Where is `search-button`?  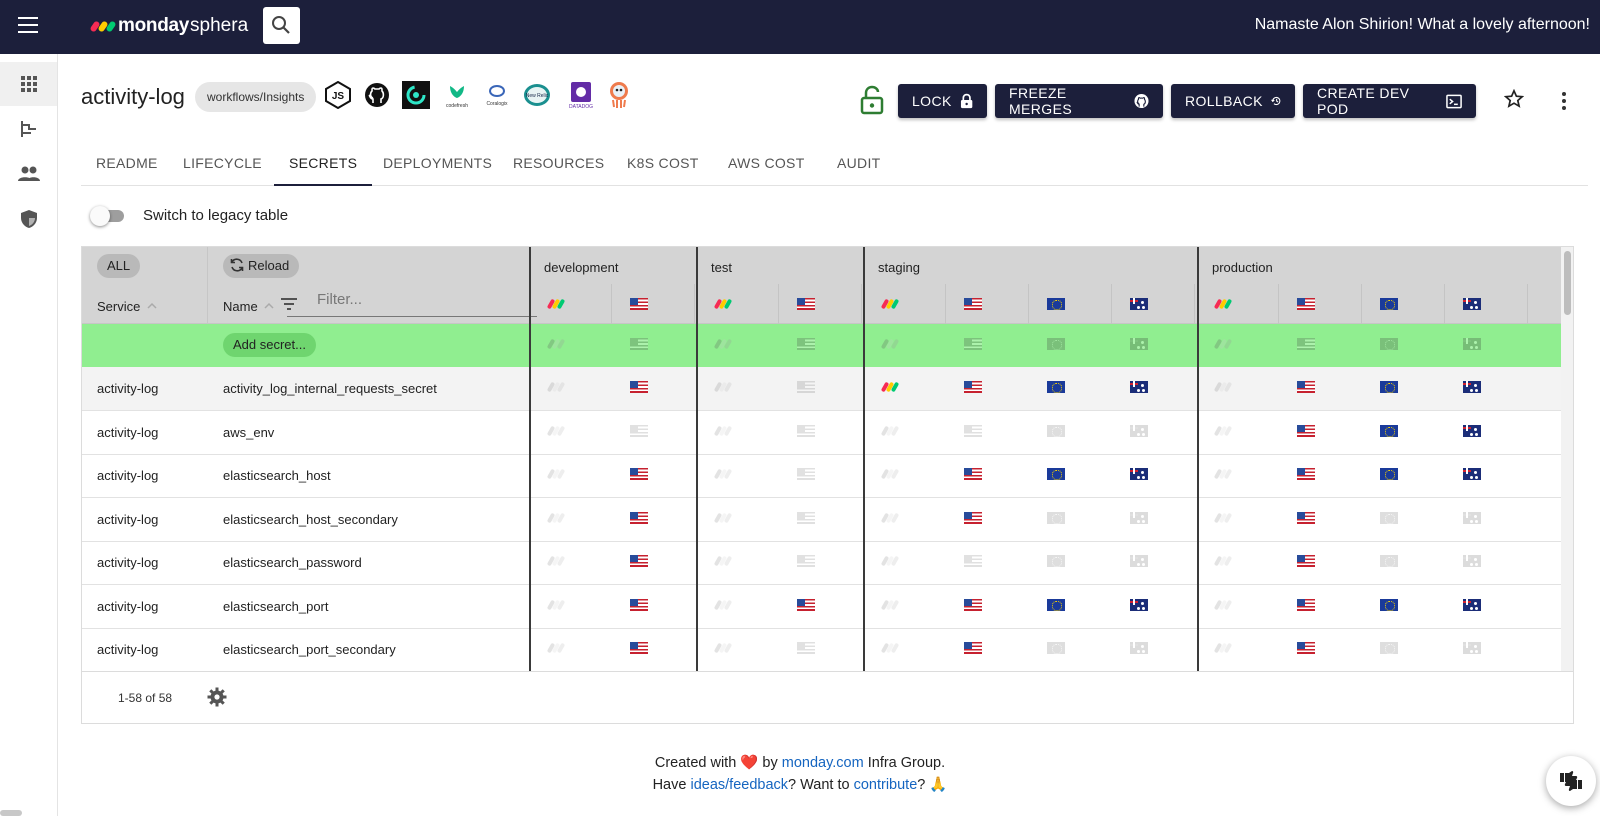
search-button is located at coordinates (281, 25).